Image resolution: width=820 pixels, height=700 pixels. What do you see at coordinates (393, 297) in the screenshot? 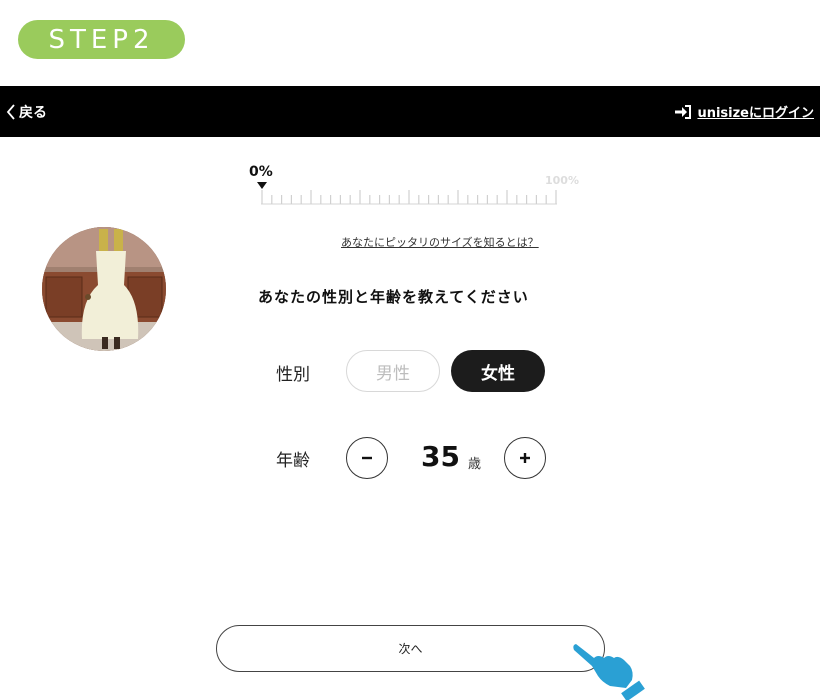
I see `question-heading: あなたの性別と年齢を教えてください` at bounding box center [393, 297].